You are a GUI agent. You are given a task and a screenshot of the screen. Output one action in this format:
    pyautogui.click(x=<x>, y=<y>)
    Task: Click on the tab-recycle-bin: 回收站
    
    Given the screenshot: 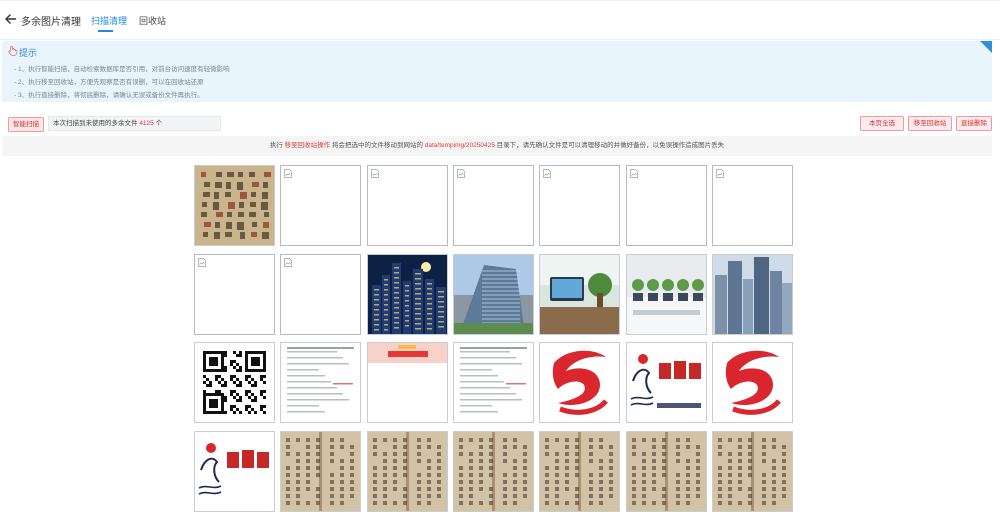 What is the action you would take?
    pyautogui.click(x=152, y=20)
    